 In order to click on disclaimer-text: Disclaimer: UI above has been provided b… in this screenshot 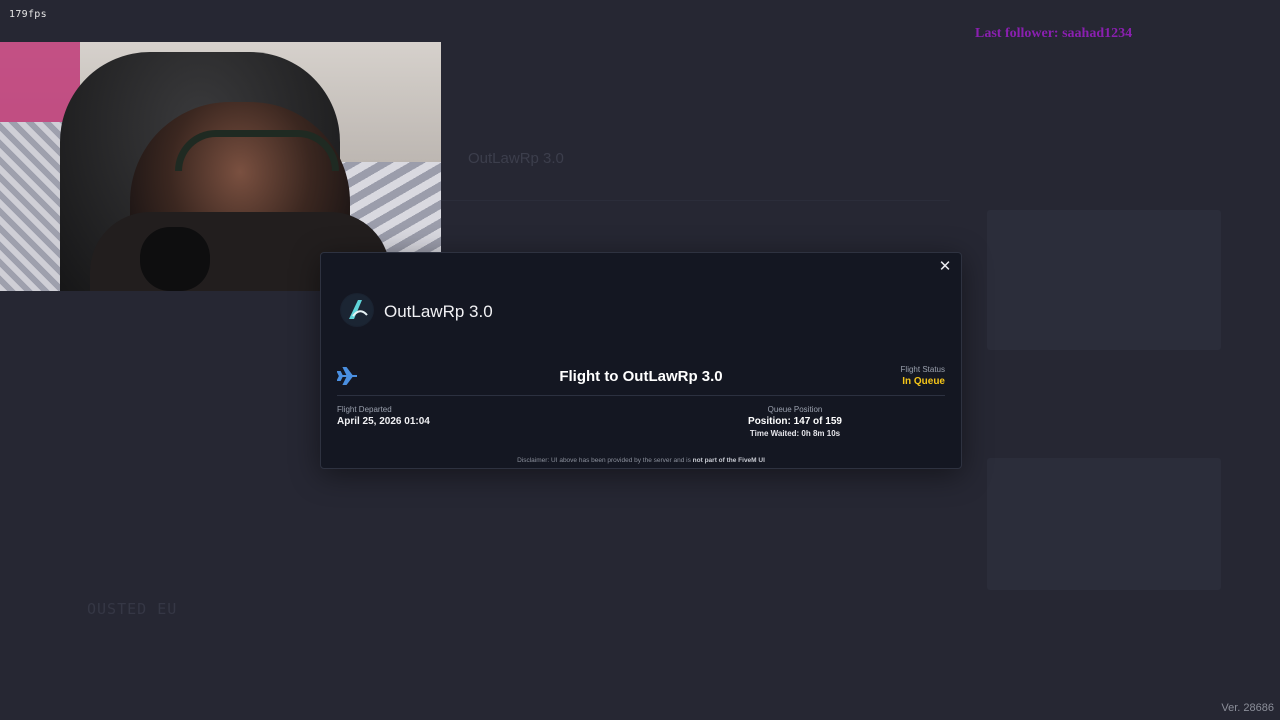, I will do `click(605, 460)`.